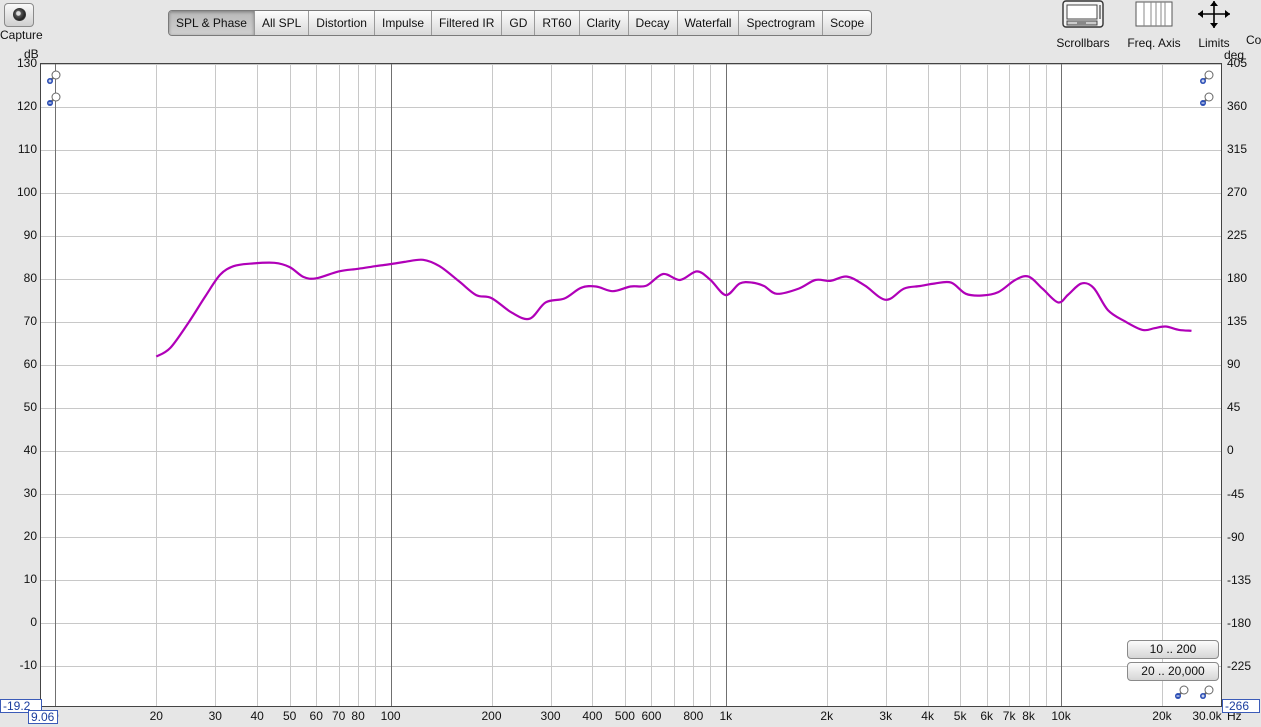 This screenshot has width=1261, height=727. I want to click on y2-tick-label: -180, so click(1239, 622).